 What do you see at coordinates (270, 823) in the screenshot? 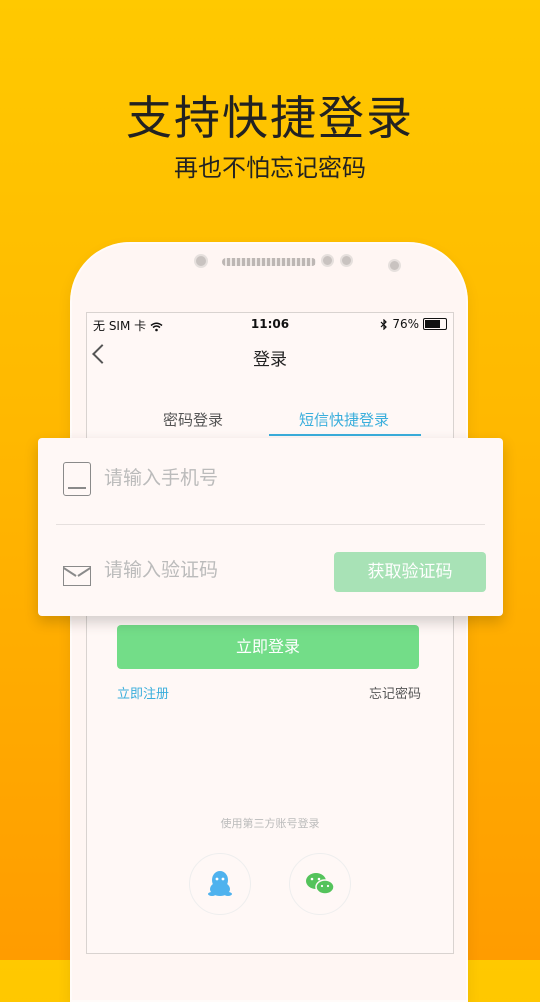
I see `third-party-label: 使用第三方账号登录` at bounding box center [270, 823].